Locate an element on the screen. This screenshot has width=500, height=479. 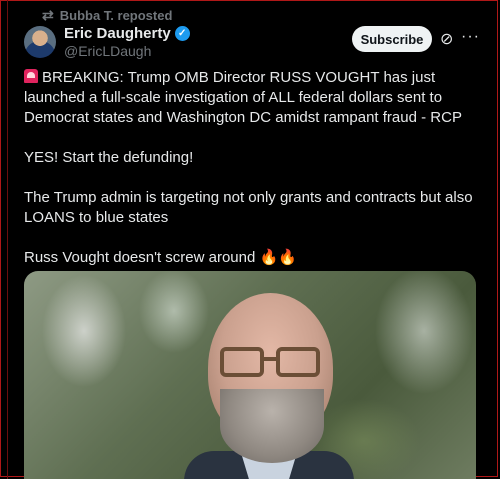
author-handle: @EricLDaugh is located at coordinates (107, 51).